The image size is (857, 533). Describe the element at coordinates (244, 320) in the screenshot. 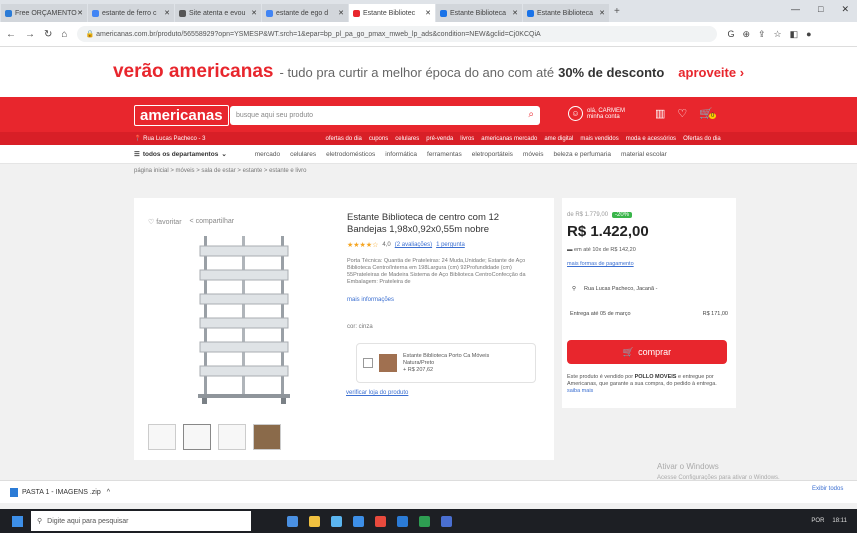

I see `product-image` at that location.